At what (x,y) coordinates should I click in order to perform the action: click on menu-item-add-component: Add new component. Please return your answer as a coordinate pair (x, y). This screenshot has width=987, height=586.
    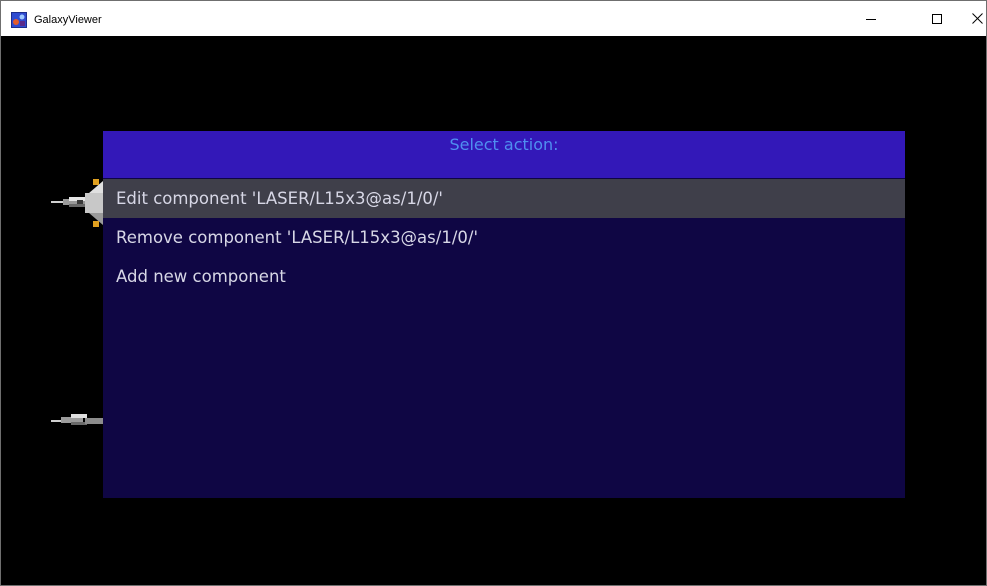
    Looking at the image, I should click on (504, 276).